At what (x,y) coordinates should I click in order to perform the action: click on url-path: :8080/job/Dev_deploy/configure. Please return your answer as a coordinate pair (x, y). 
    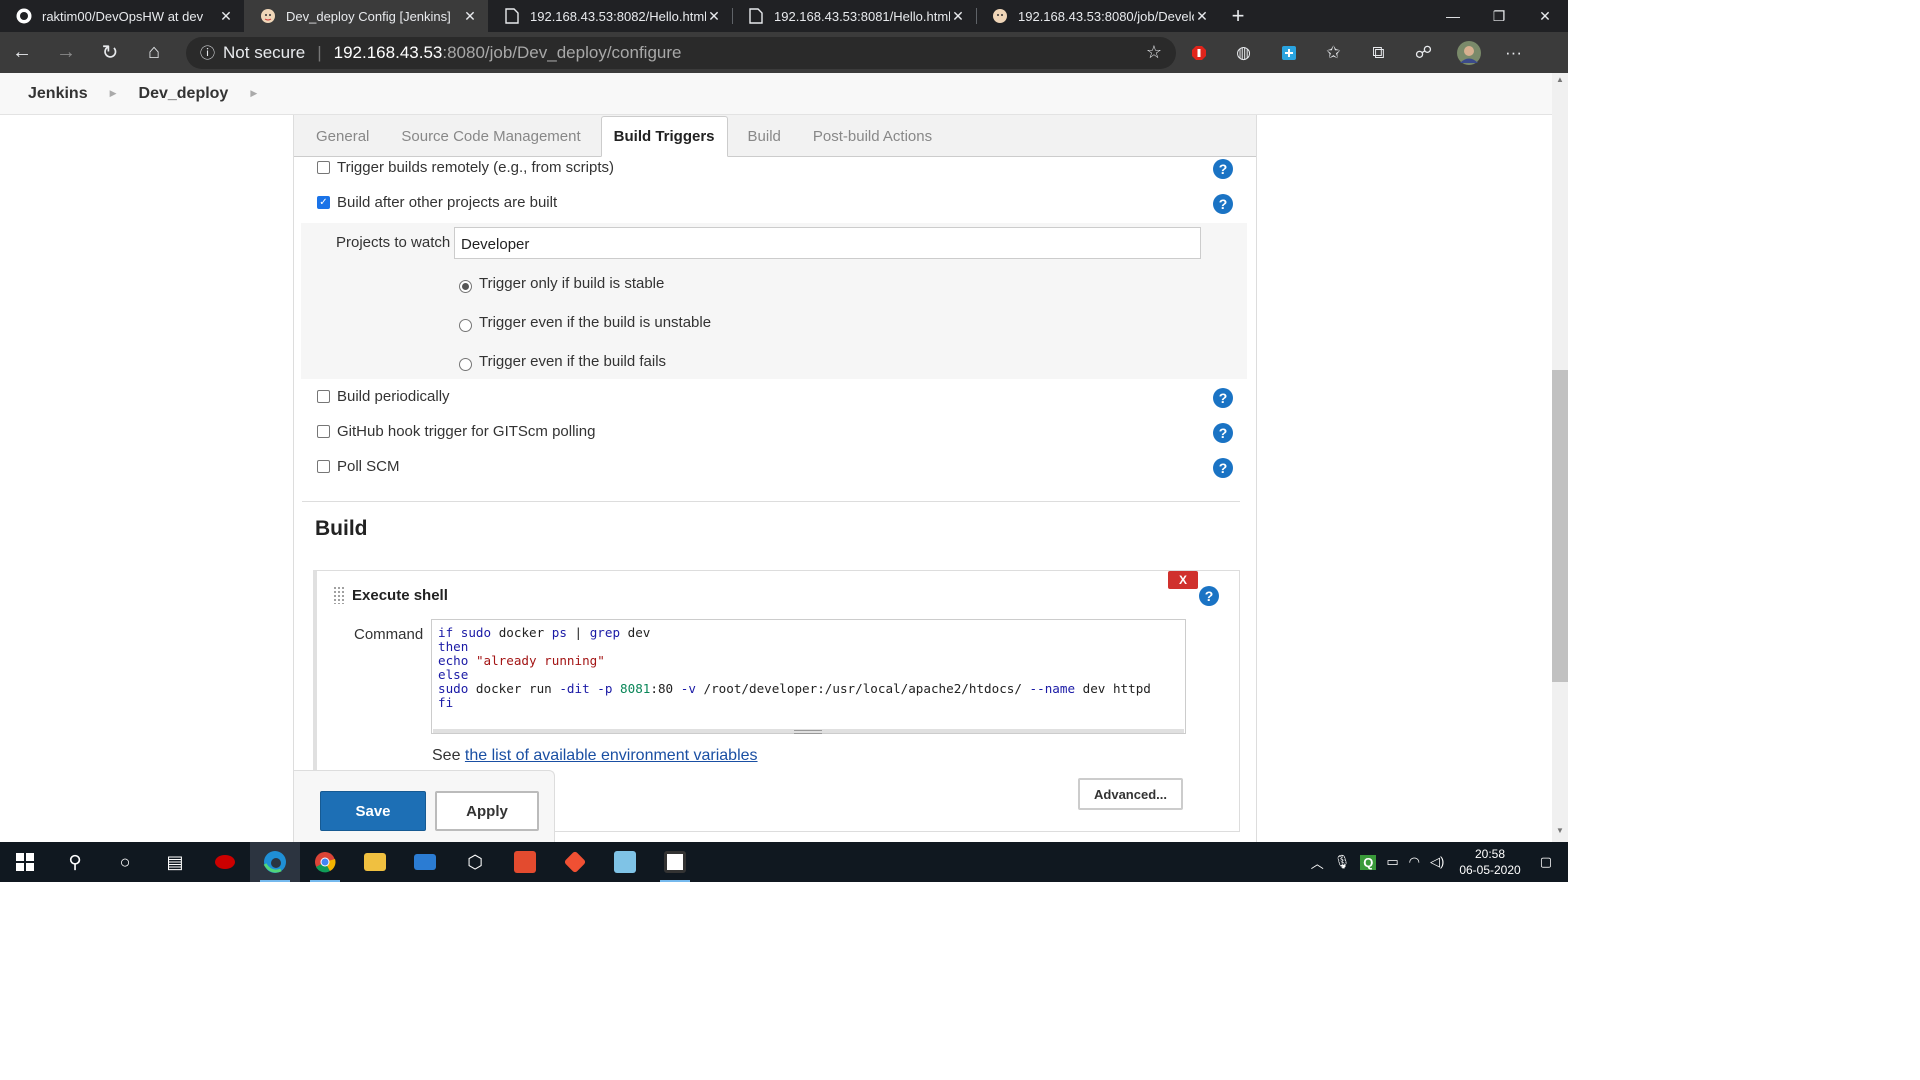
    Looking at the image, I should click on (562, 52).